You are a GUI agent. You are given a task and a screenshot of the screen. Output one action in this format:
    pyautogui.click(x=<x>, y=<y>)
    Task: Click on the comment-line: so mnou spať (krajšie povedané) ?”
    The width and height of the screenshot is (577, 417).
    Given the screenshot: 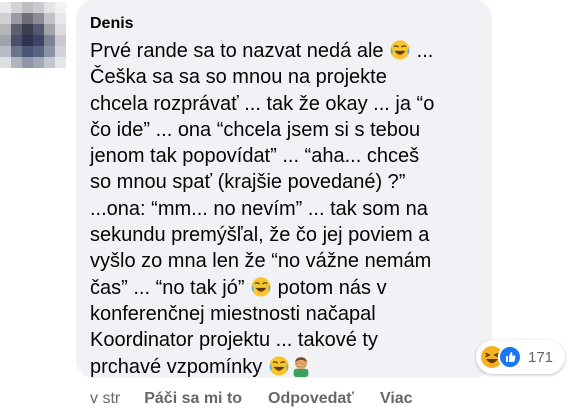 What is the action you would take?
    pyautogui.click(x=284, y=182)
    